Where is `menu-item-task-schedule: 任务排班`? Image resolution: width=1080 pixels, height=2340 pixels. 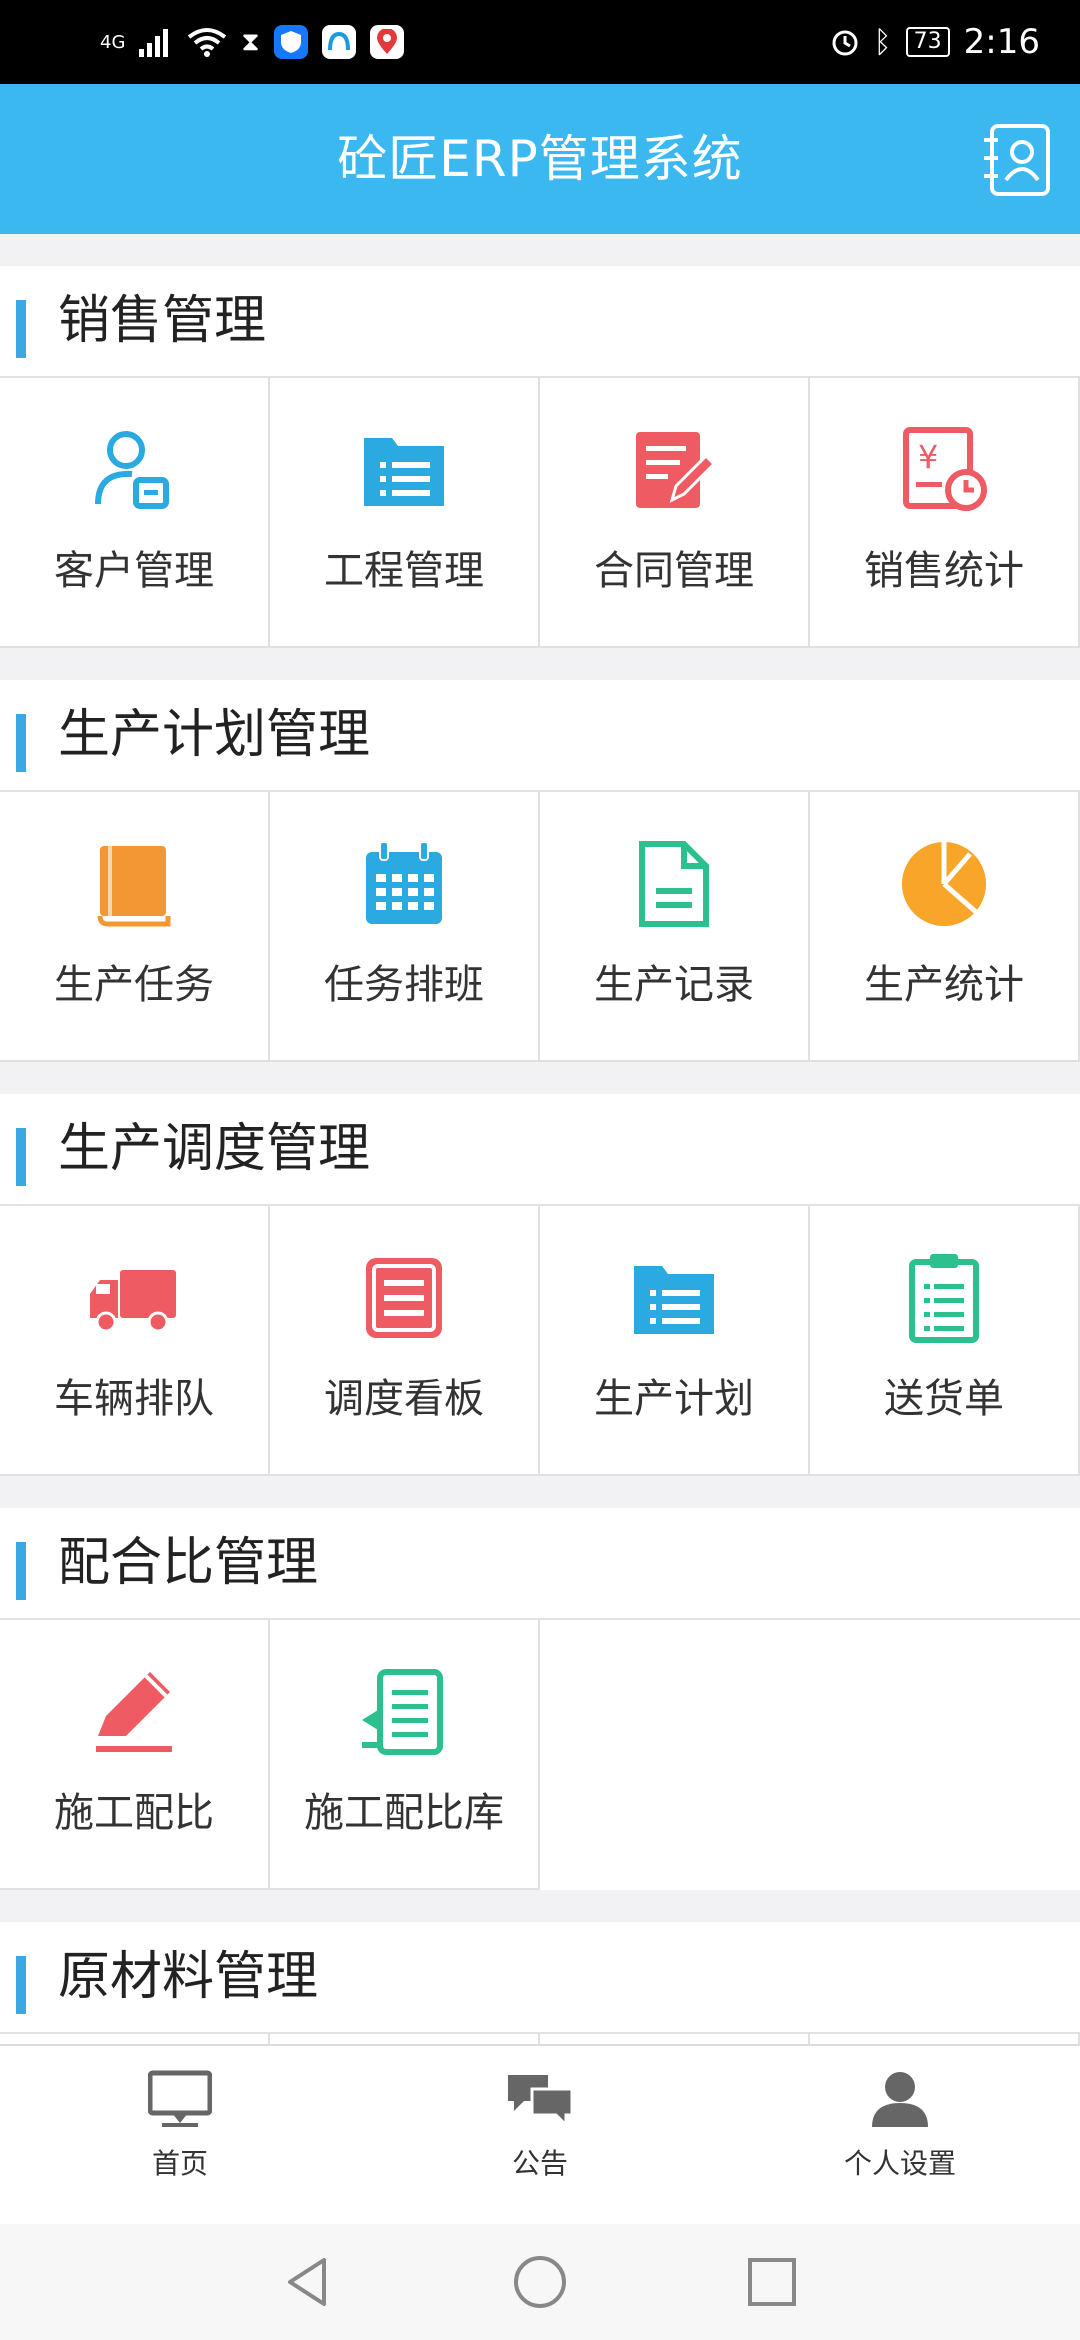
menu-item-task-schedule: 任务排班 is located at coordinates (405, 927).